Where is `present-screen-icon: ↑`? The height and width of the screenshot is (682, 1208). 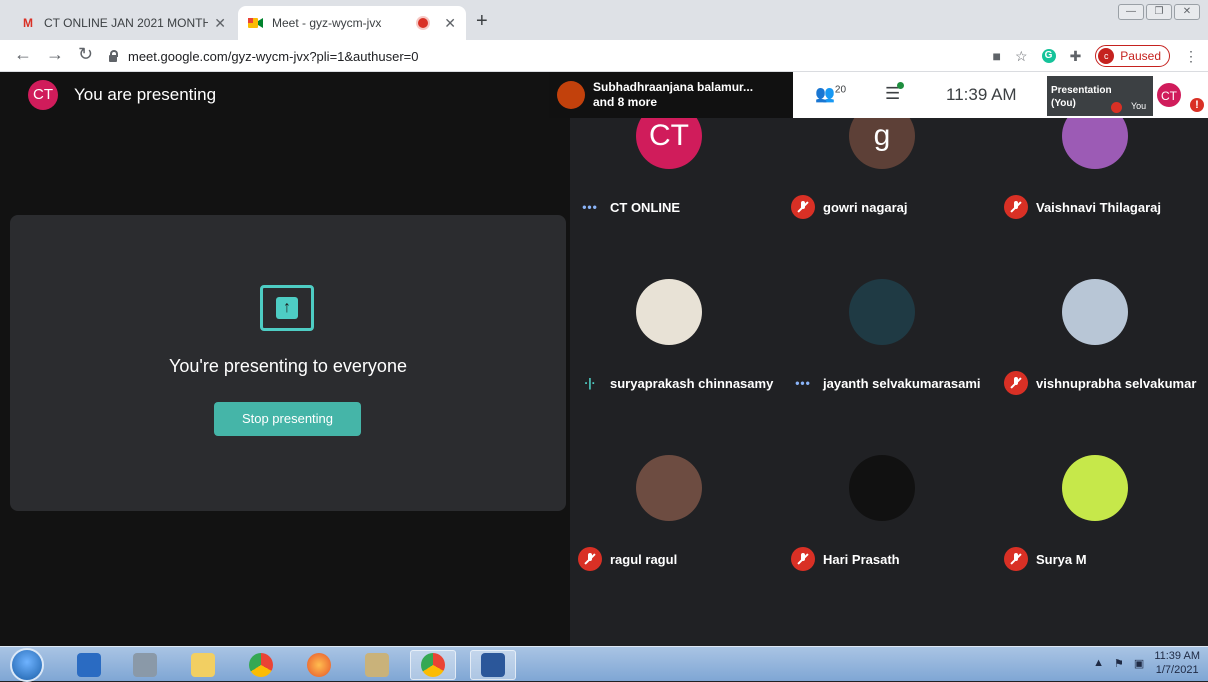
present-screen-icon: ↑ is located at coordinates (287, 308).